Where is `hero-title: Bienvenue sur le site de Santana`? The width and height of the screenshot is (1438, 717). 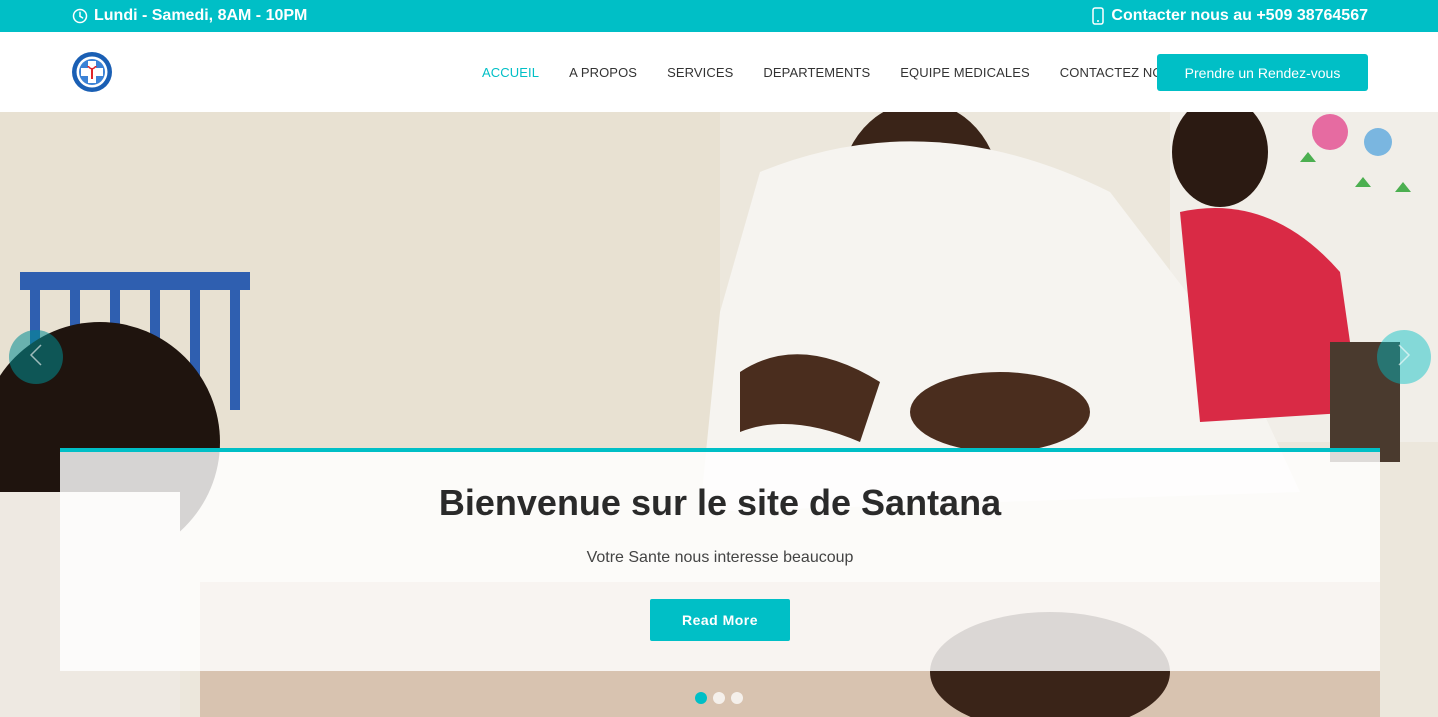 hero-title: Bienvenue sur le site de Santana is located at coordinates (720, 502).